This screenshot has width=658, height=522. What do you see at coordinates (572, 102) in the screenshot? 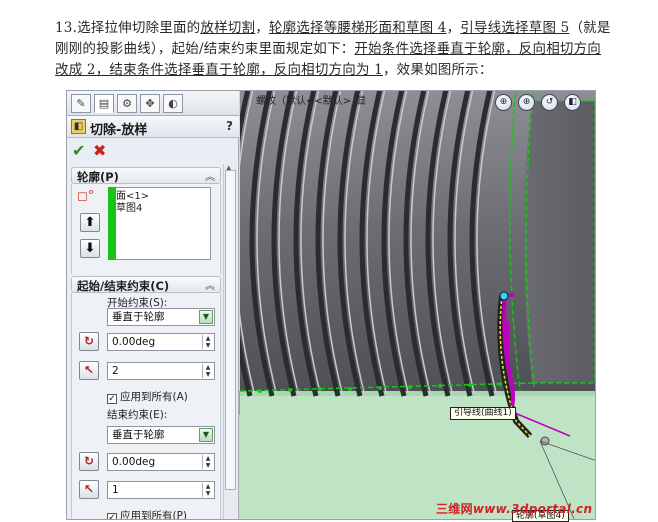
I see `section-view-icon: ◧` at bounding box center [572, 102].